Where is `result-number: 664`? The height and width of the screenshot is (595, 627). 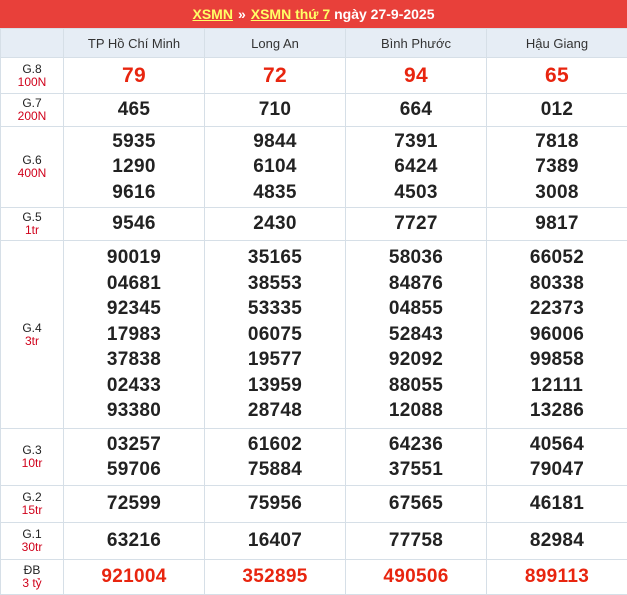 result-number: 664 is located at coordinates (416, 110).